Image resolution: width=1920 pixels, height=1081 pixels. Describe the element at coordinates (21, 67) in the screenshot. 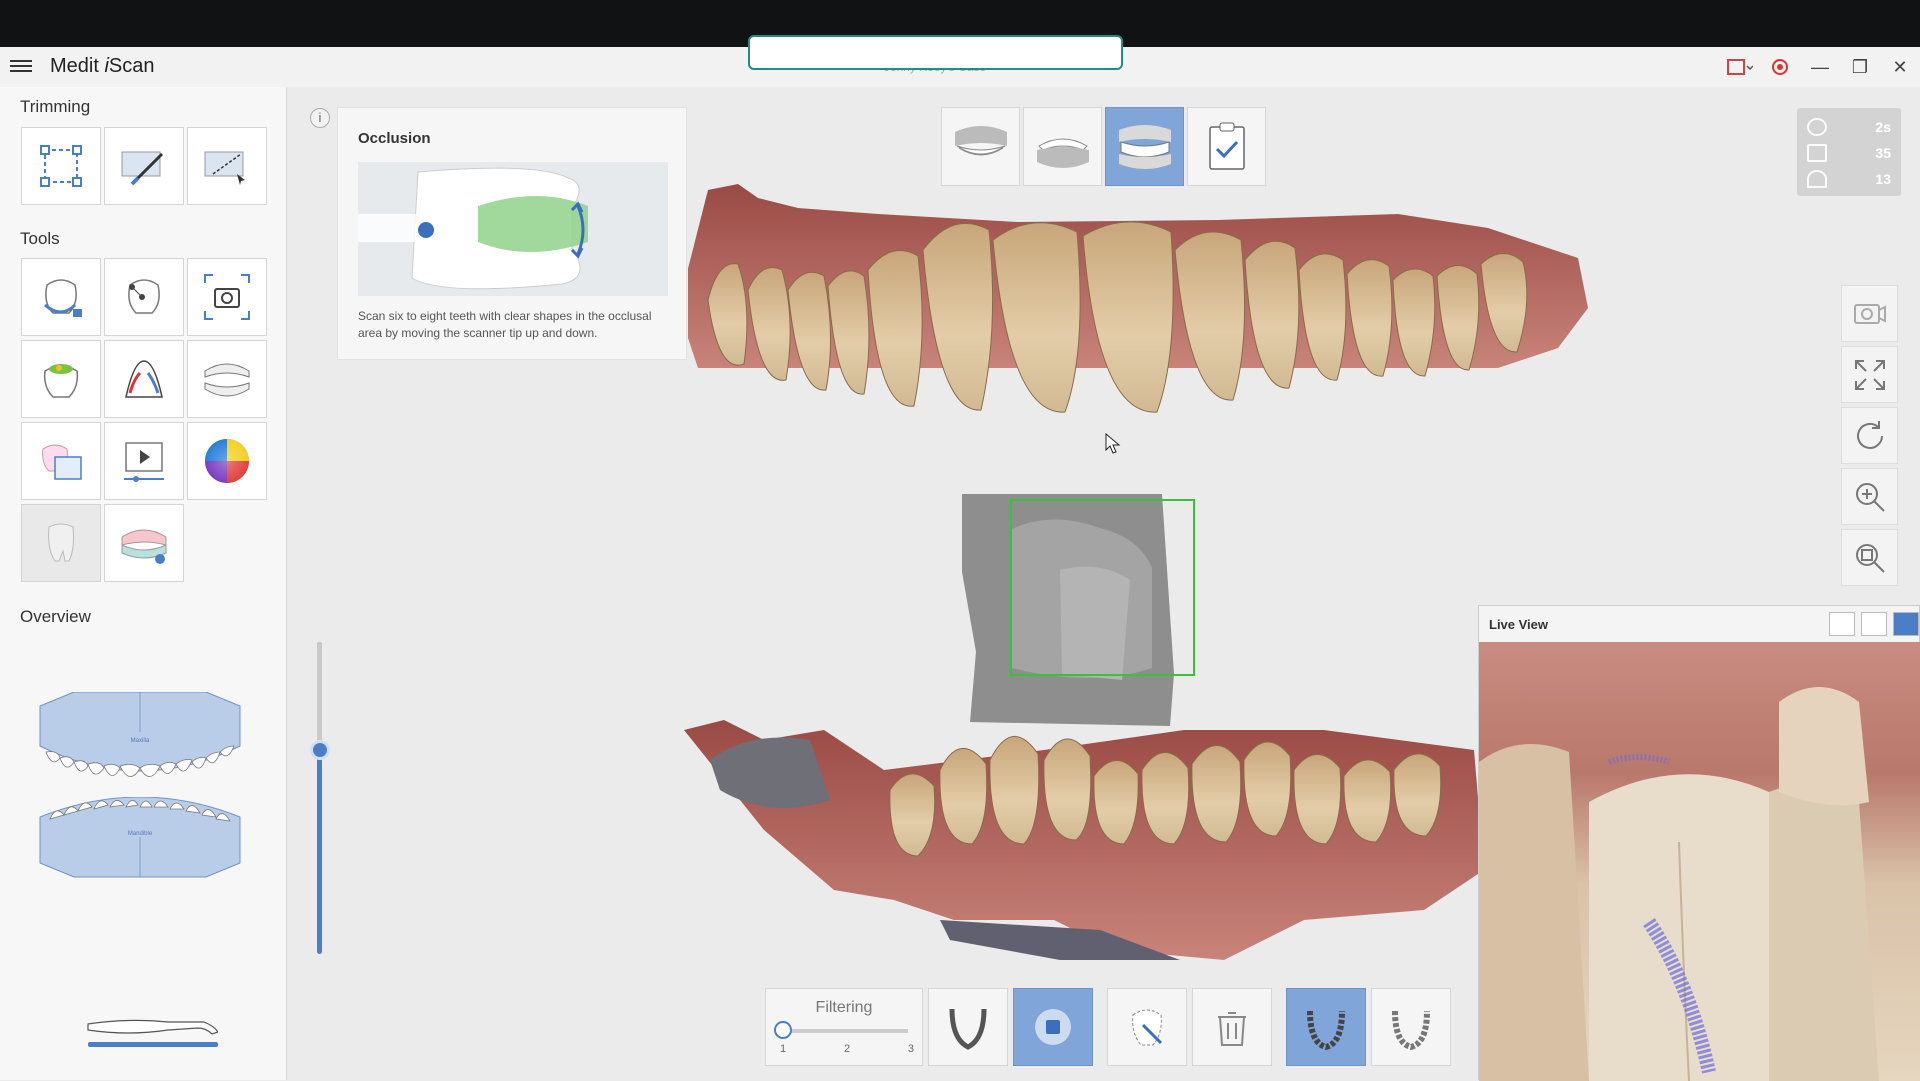

I see `menu-icon` at that location.